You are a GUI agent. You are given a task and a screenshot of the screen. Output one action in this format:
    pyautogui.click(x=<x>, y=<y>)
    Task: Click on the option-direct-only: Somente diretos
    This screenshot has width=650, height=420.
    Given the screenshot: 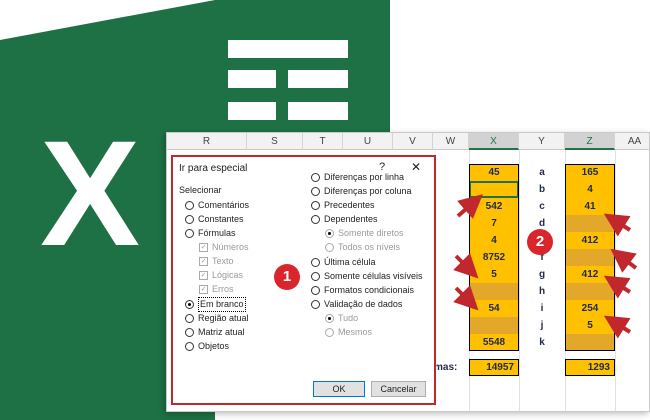 What is the action you would take?
    pyautogui.click(x=364, y=233)
    